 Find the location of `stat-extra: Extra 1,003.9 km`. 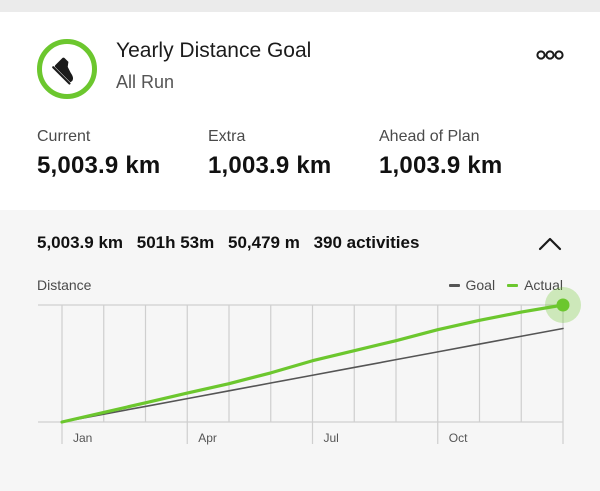

stat-extra: Extra 1,003.9 km is located at coordinates (269, 154).